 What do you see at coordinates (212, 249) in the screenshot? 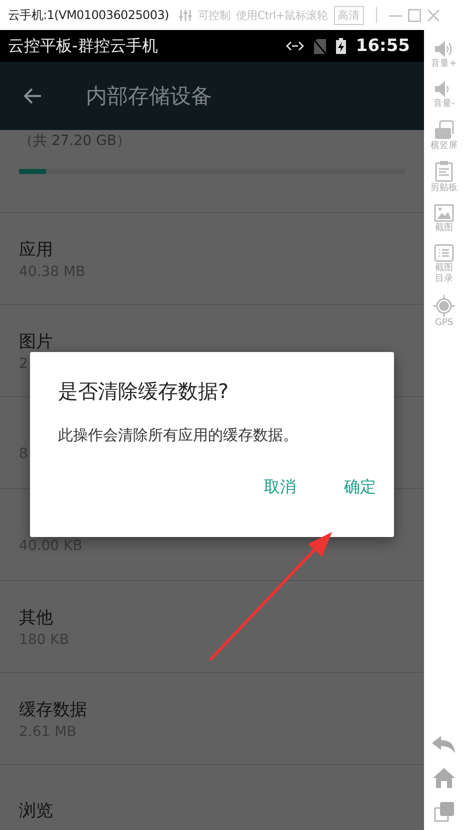
I see `category-title: 应用` at bounding box center [212, 249].